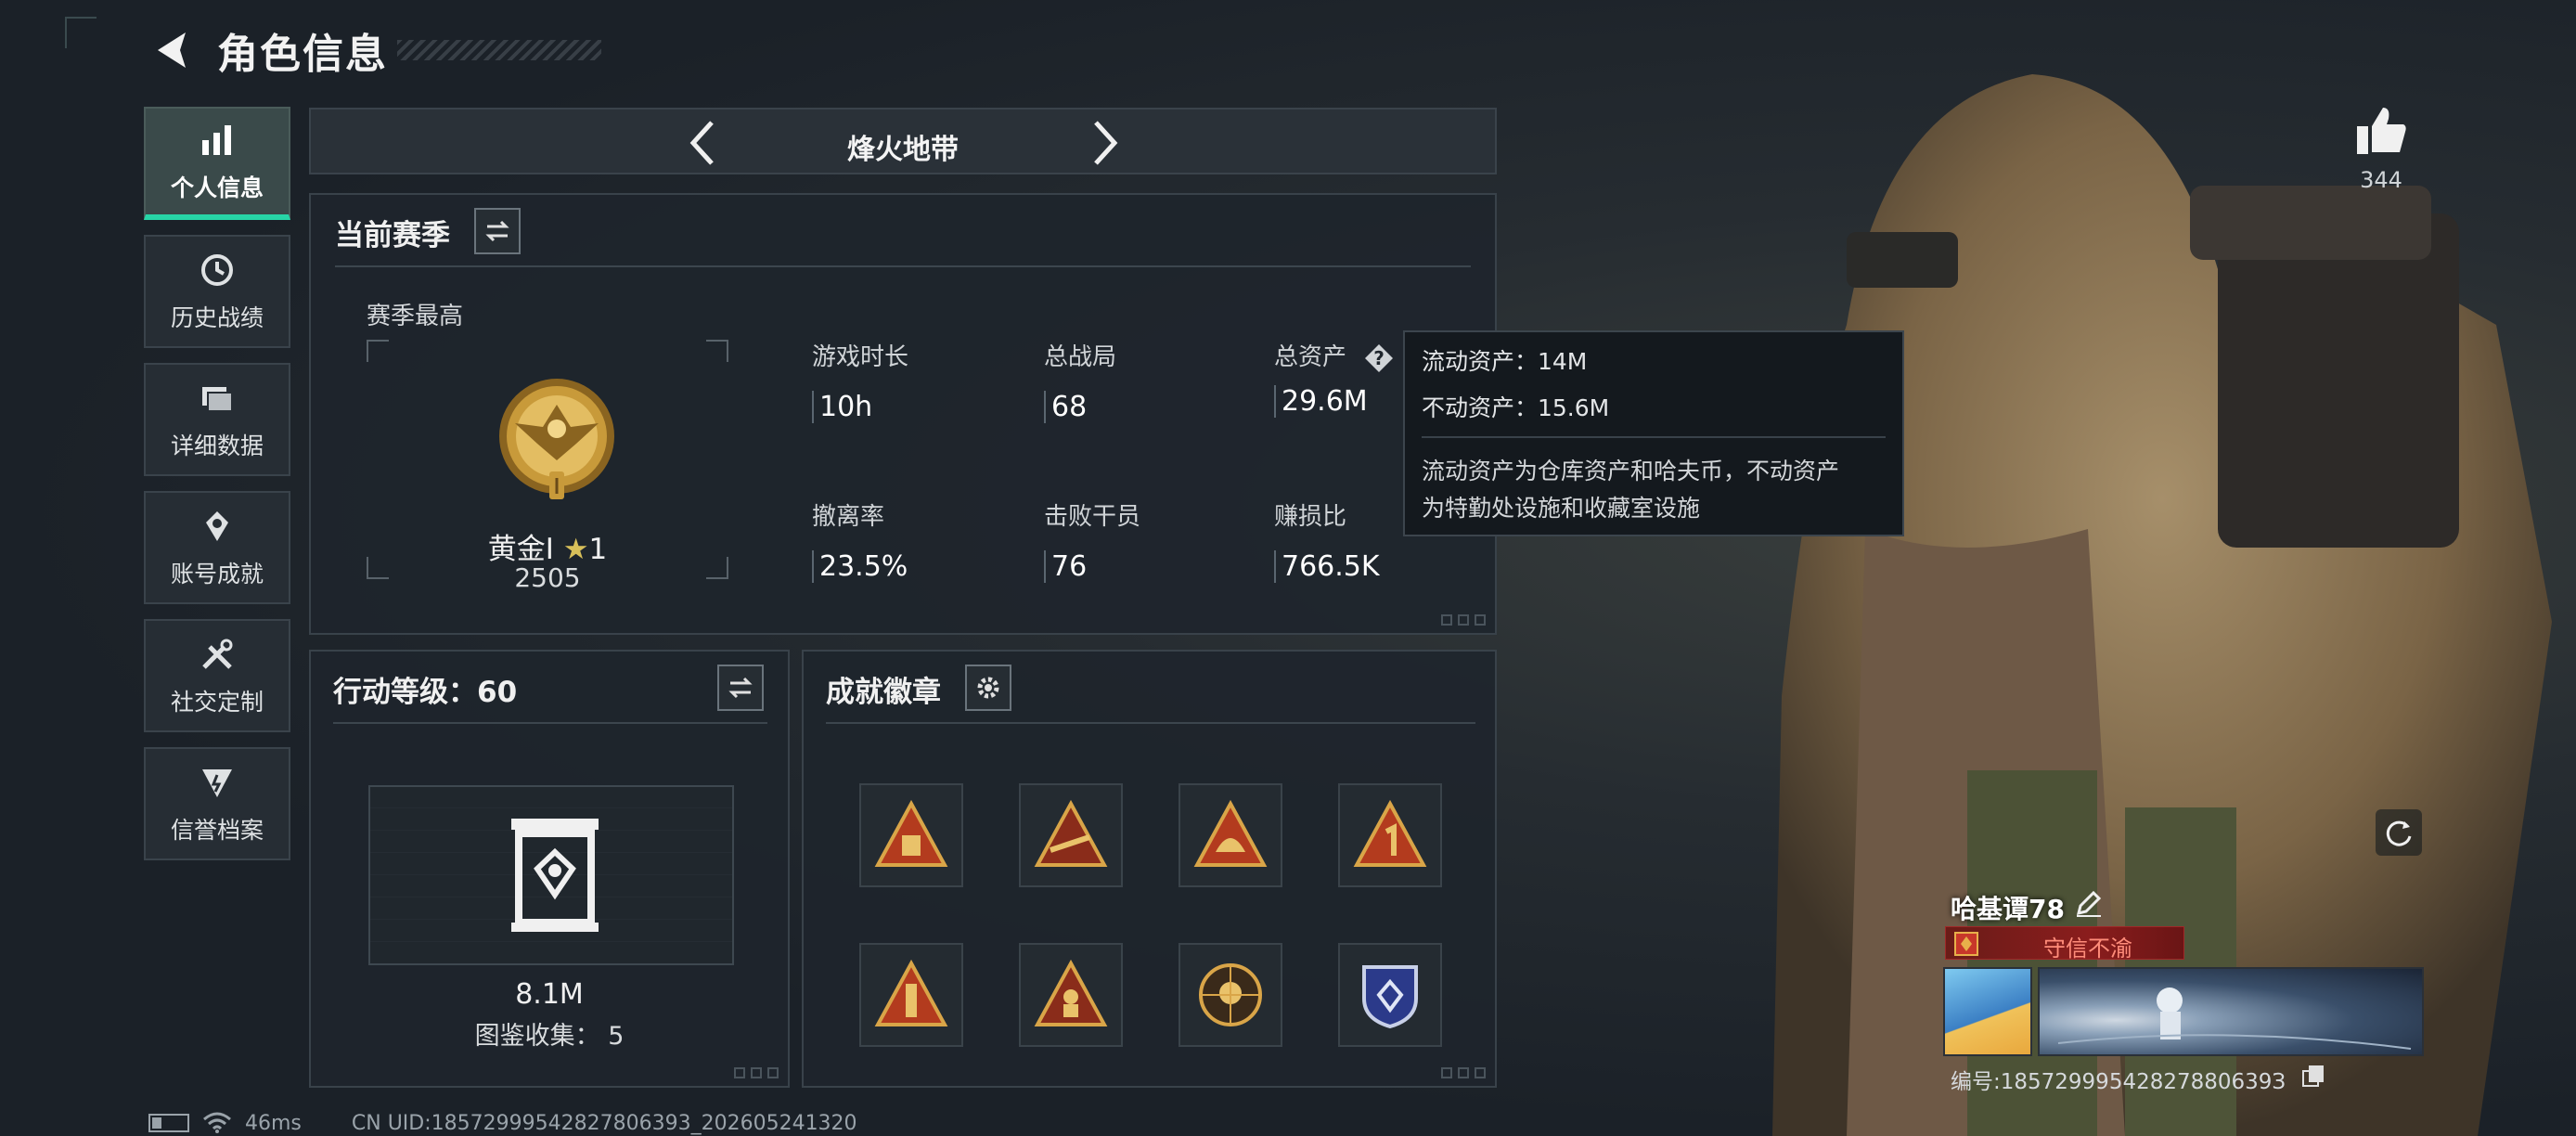  Describe the element at coordinates (2087, 949) in the screenshot. I see `honor-title-text: 守信不渝` at that location.